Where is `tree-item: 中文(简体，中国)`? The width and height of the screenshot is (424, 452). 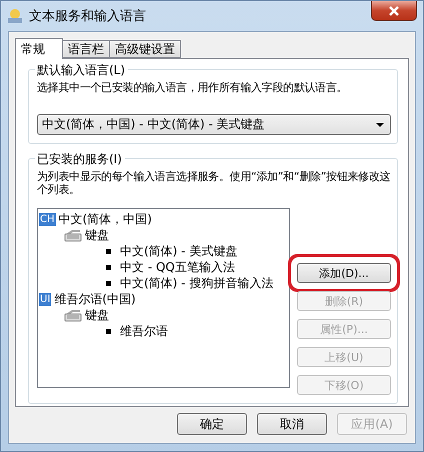 tree-item: 中文(简体，中国) is located at coordinates (105, 219).